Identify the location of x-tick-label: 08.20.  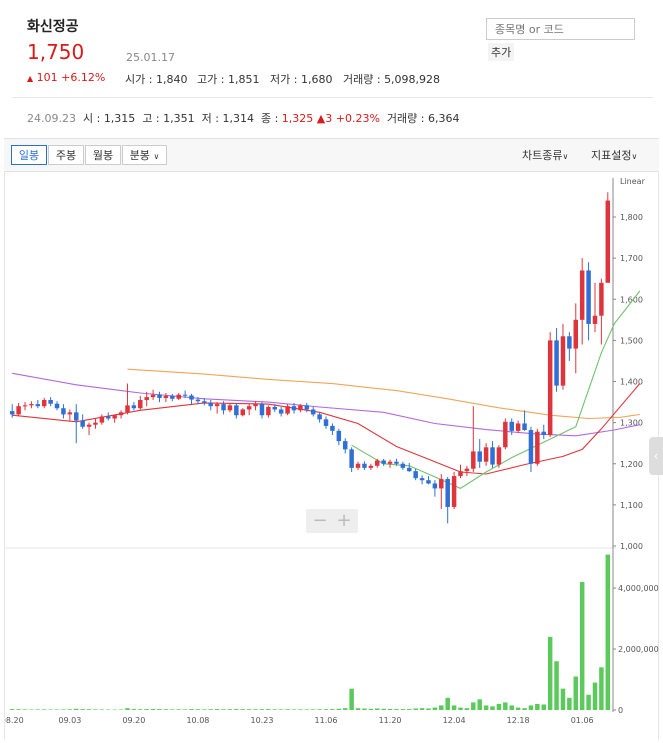
(14, 720).